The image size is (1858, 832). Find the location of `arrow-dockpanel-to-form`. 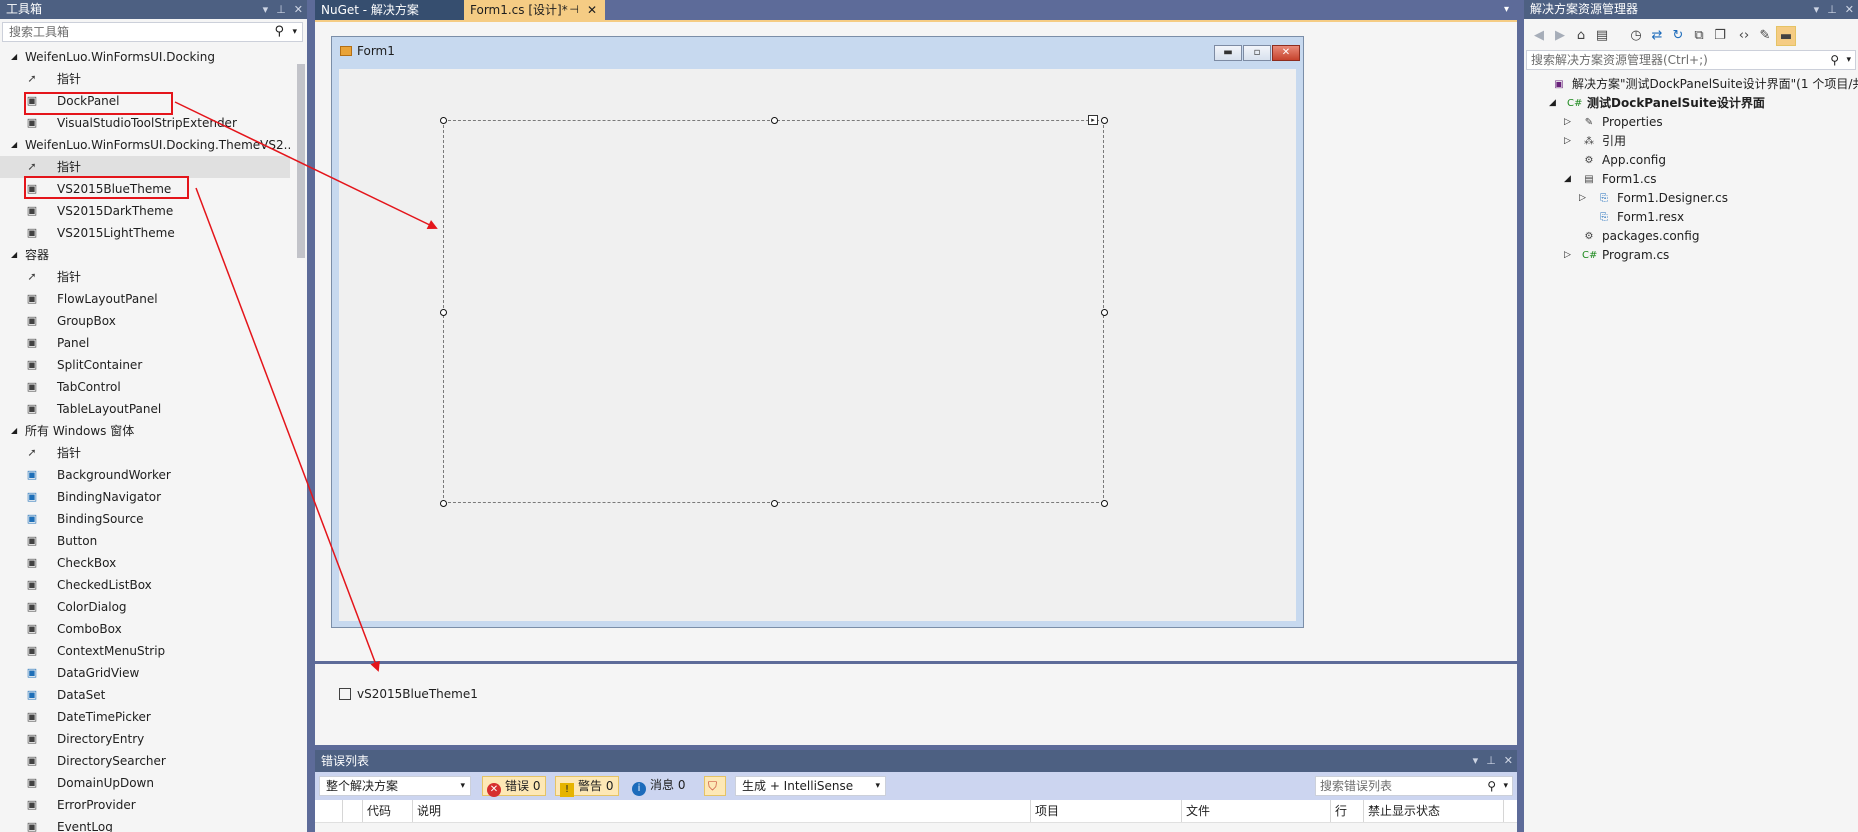

arrow-dockpanel-to-form is located at coordinates (306, 165).